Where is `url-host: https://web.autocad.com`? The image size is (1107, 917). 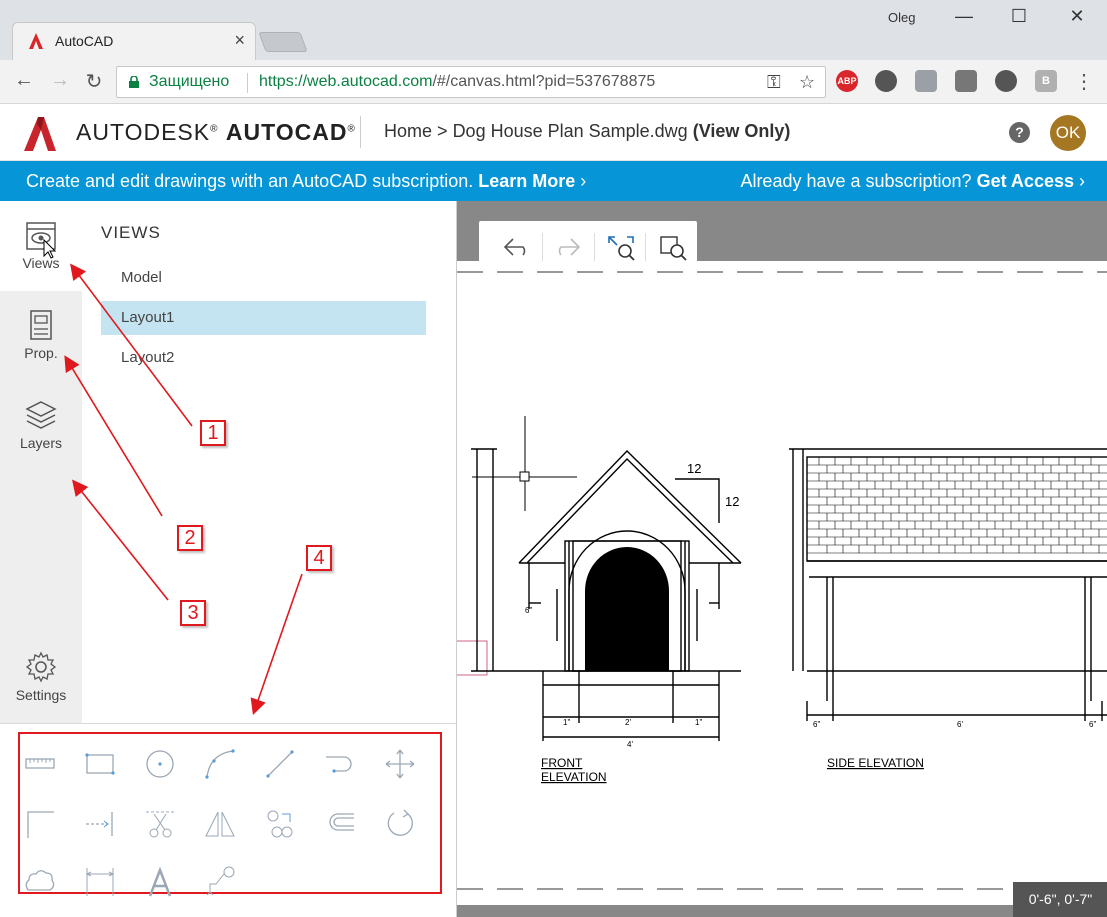 url-host: https://web.autocad.com is located at coordinates (346, 81).